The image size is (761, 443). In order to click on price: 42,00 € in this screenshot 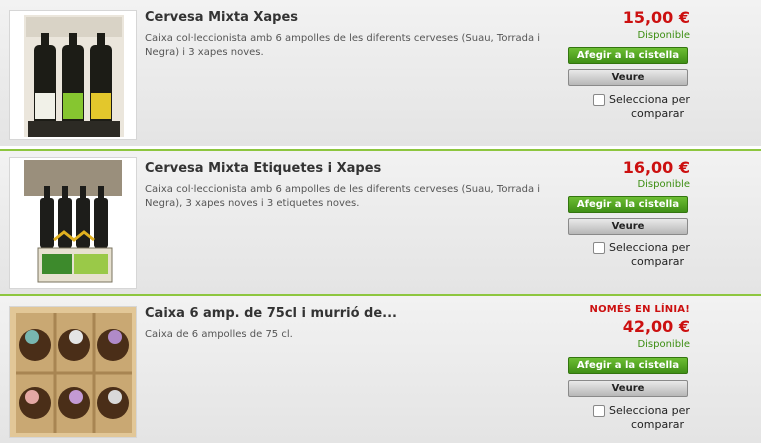, I will do `click(656, 326)`.